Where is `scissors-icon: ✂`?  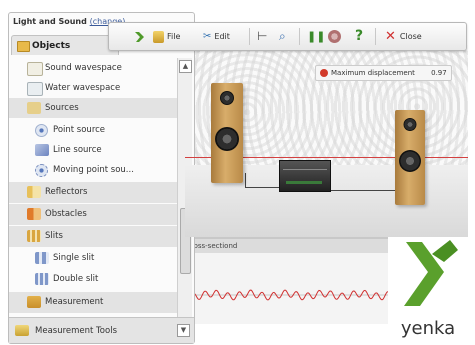
scissors-icon: ✂ is located at coordinates (207, 36).